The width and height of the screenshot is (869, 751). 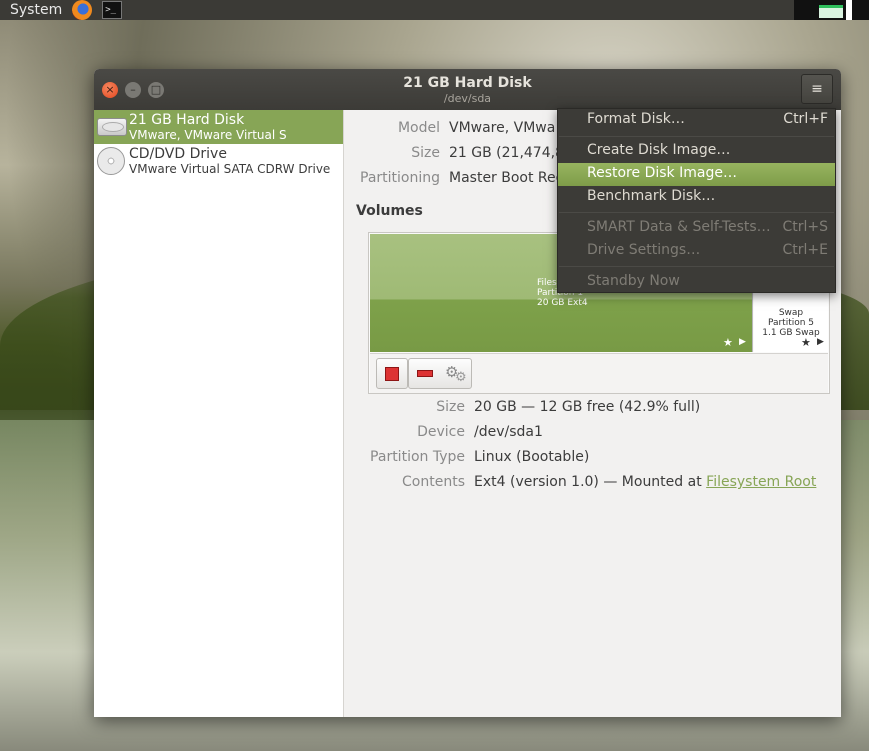 I want to click on gears-icon, so click(x=457, y=374).